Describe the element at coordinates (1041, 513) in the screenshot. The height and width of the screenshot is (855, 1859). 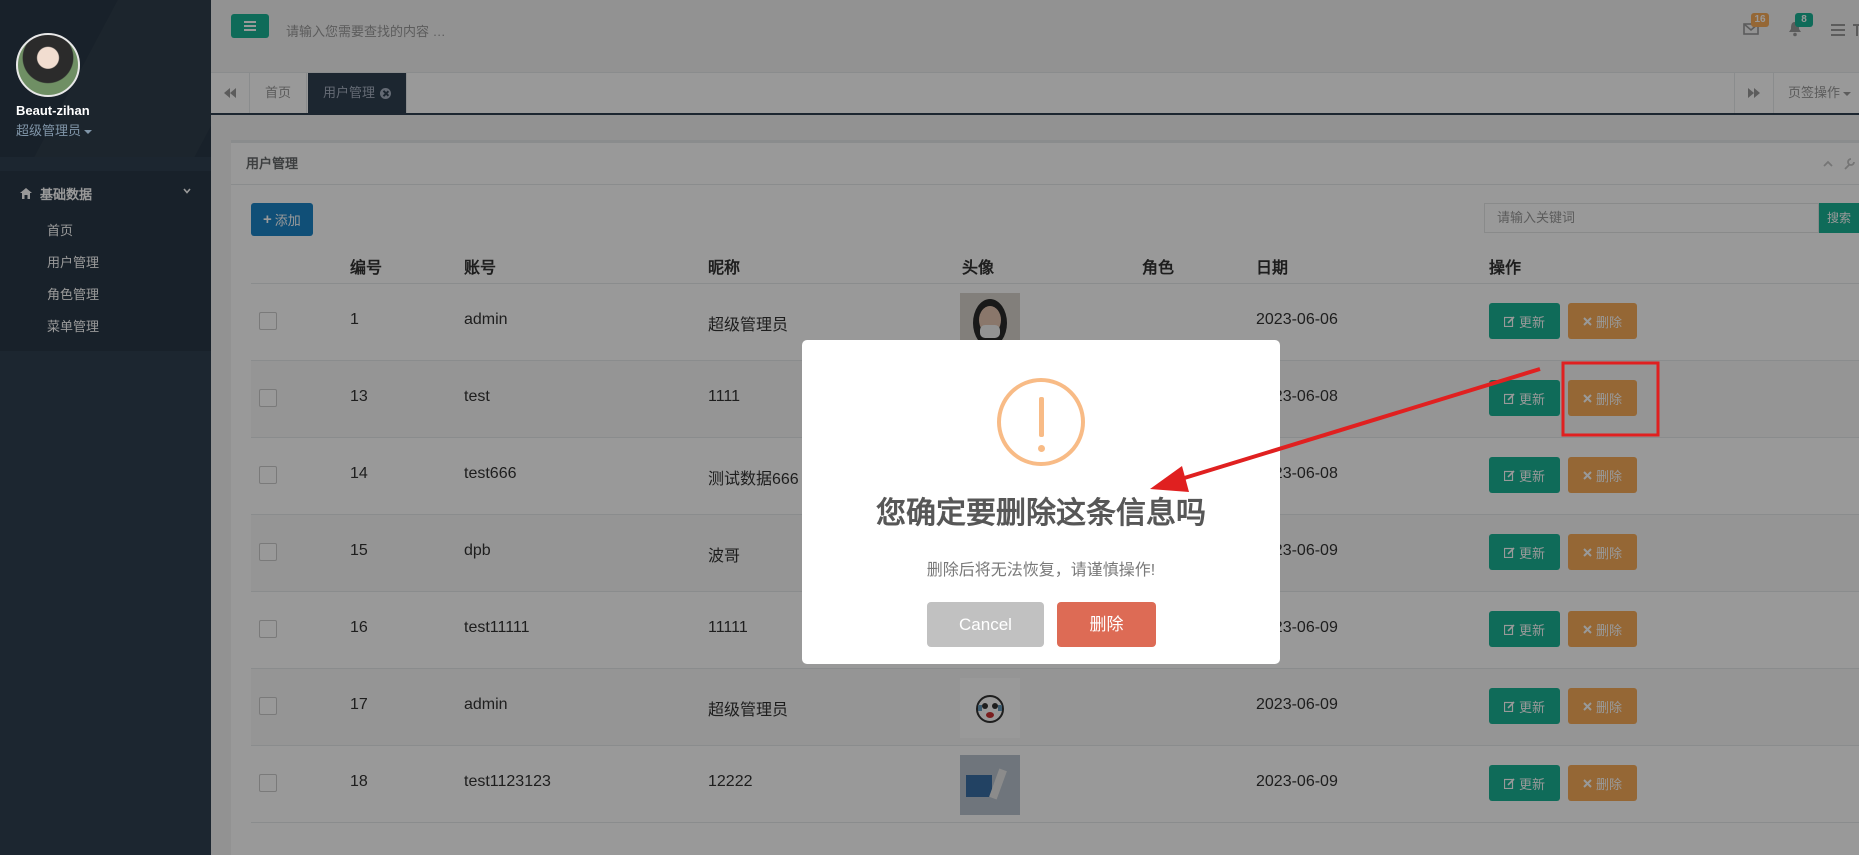
I see `dialog-title: 您确定要删除这条信息吗` at that location.